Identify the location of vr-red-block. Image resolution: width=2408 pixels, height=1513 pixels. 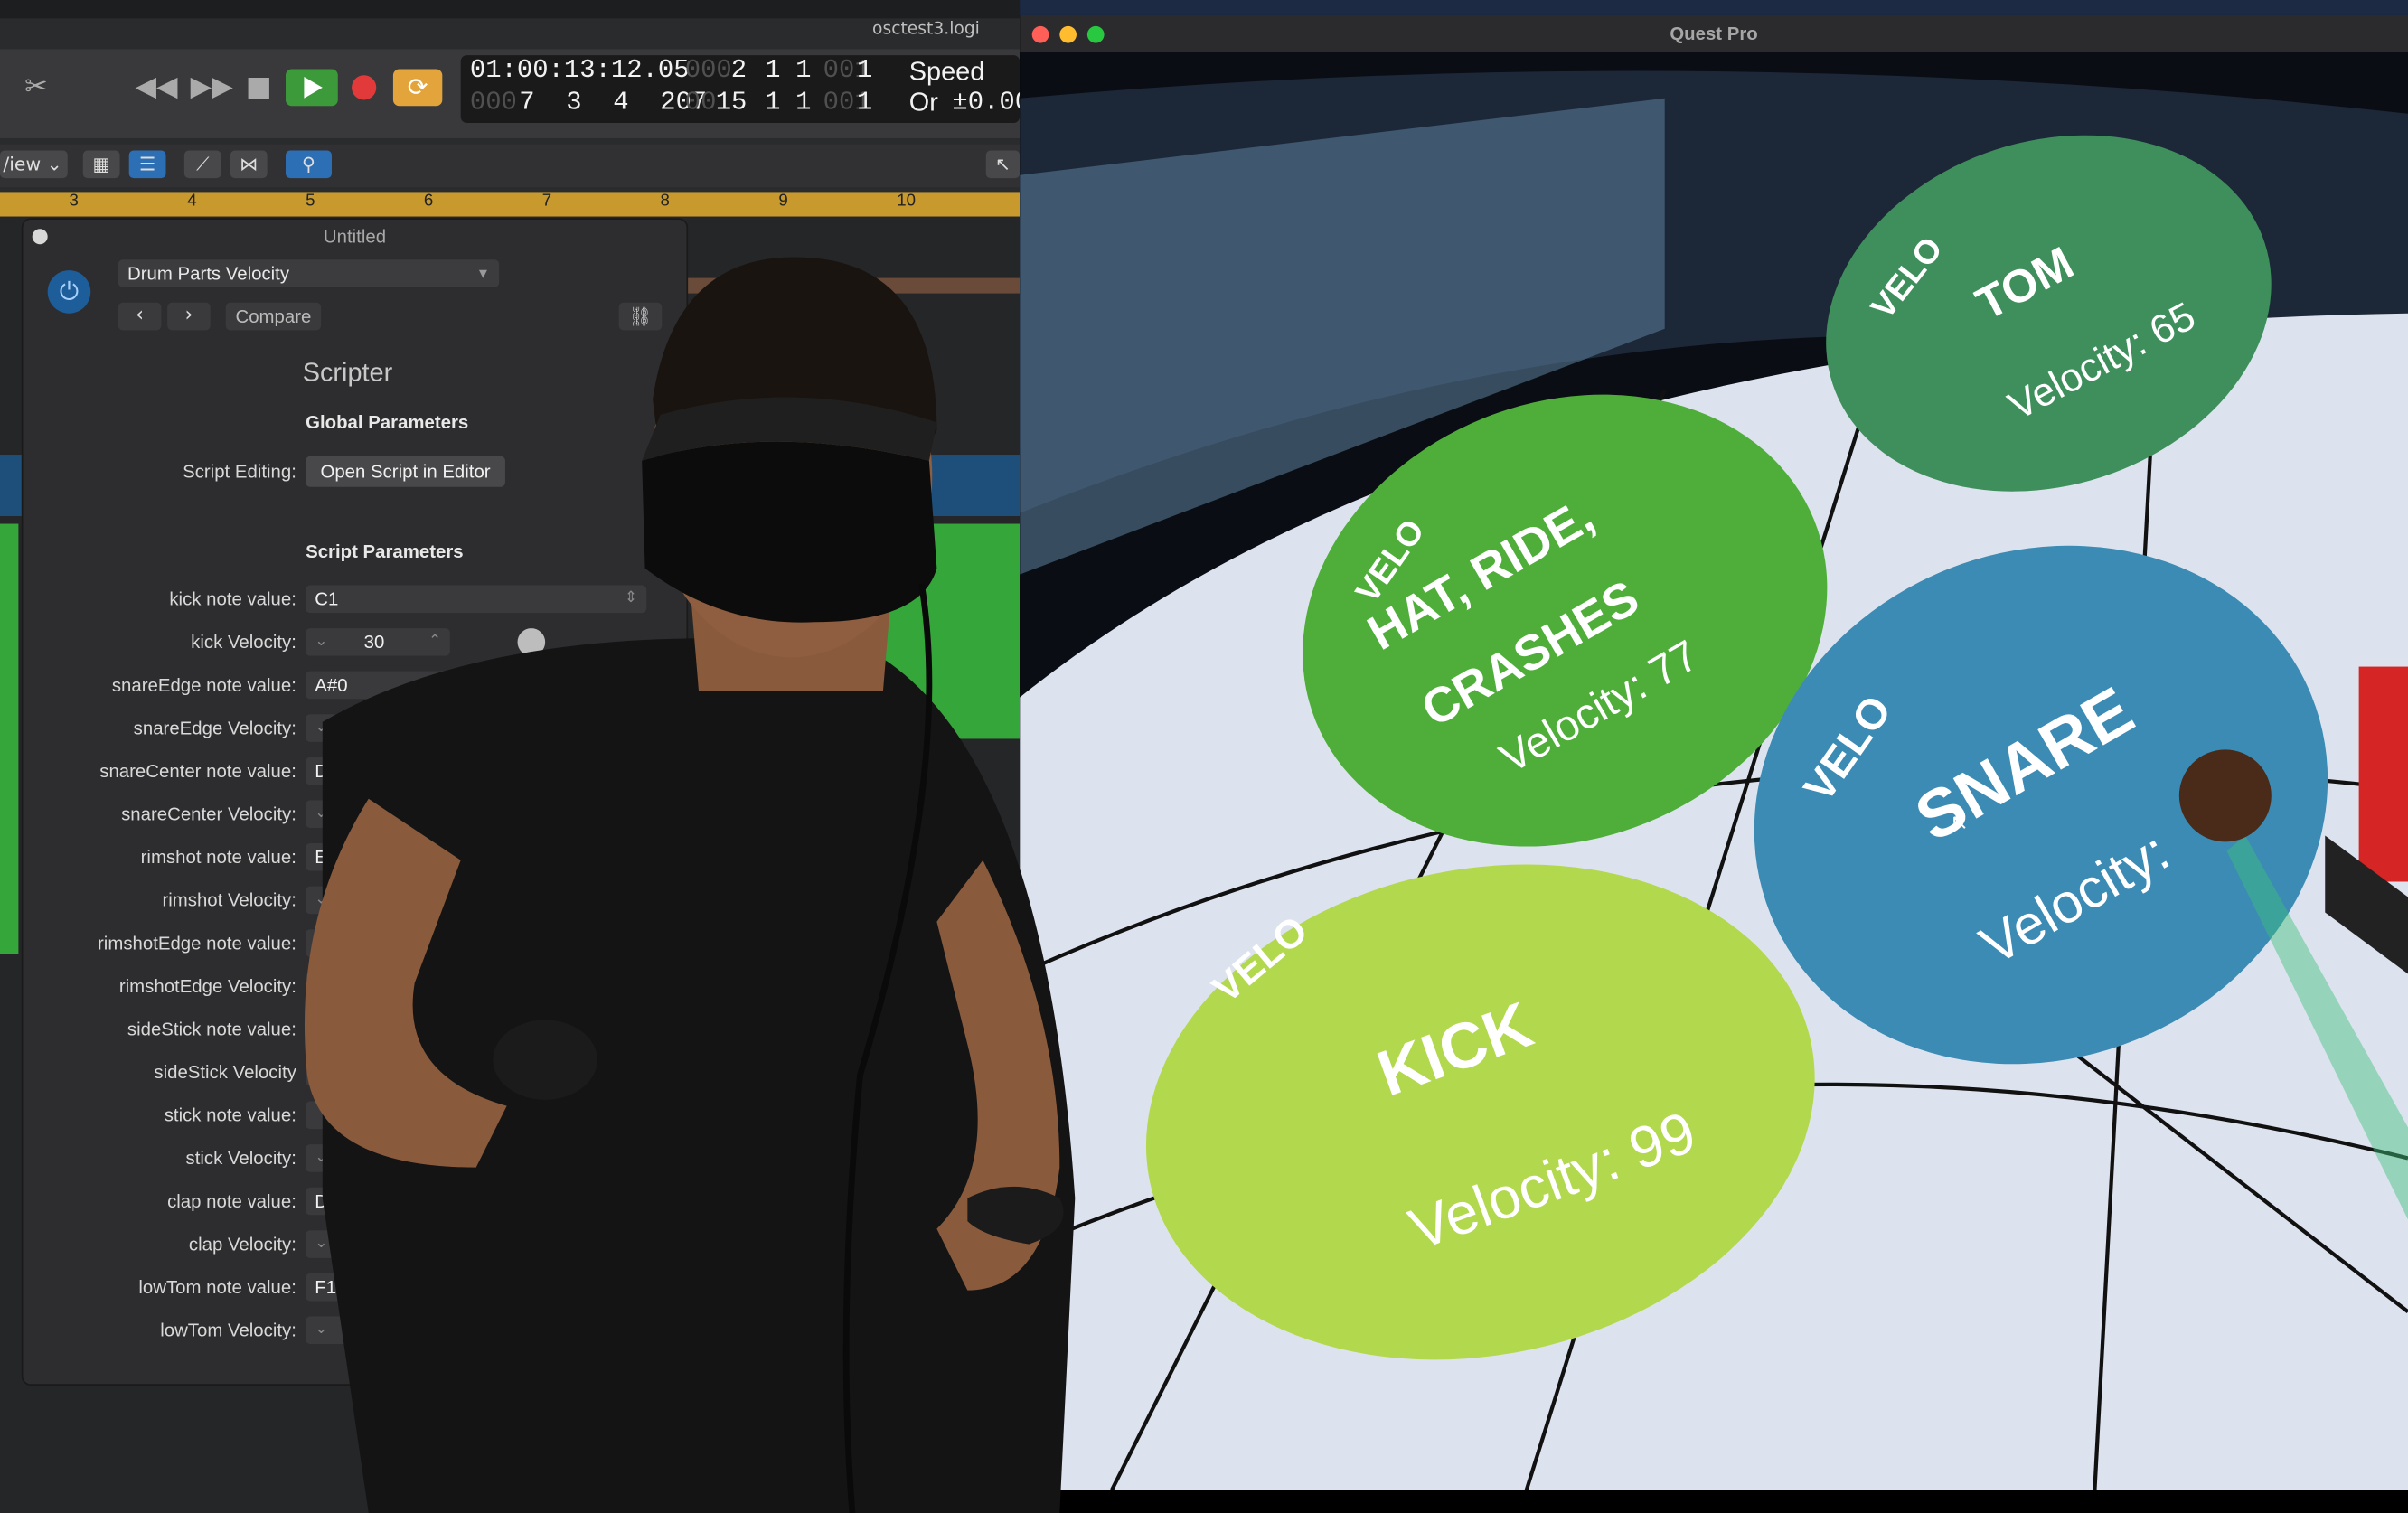
(2383, 774).